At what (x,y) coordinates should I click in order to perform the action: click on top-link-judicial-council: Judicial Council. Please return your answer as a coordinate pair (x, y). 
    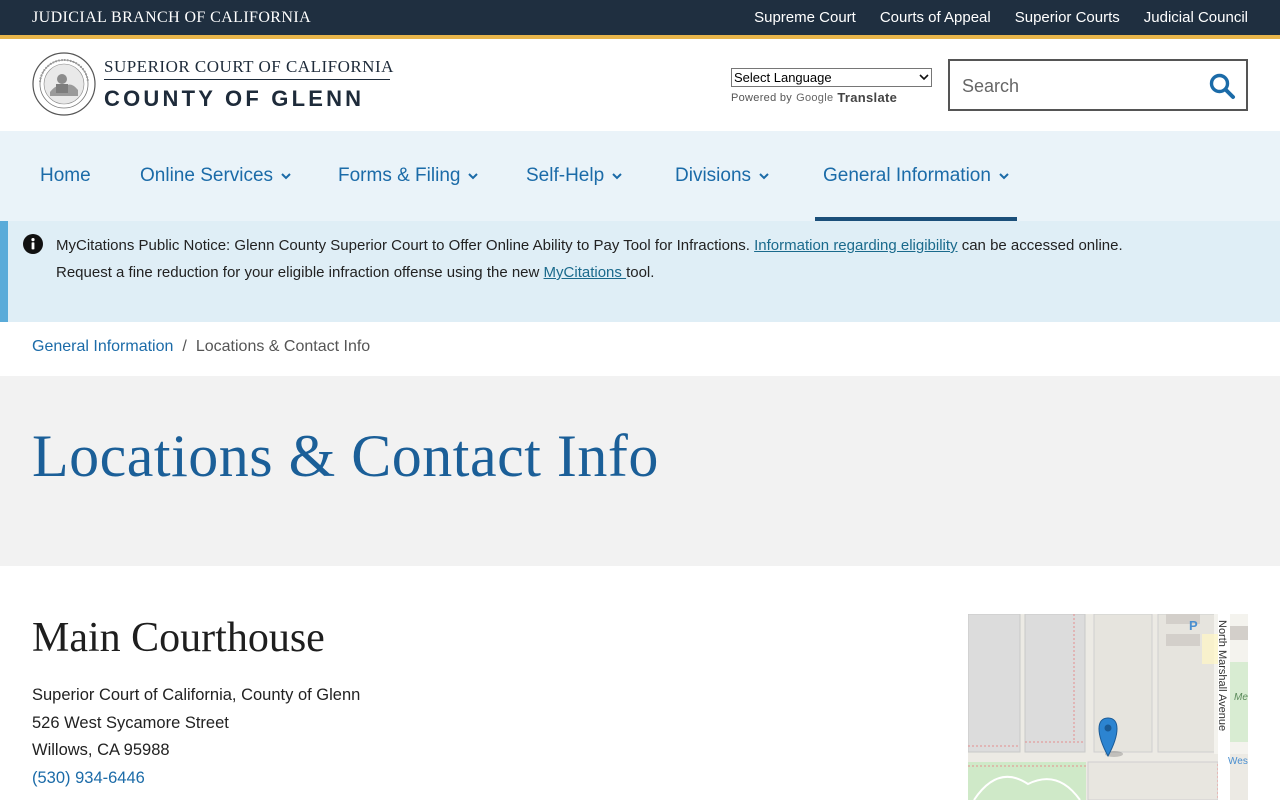
    Looking at the image, I should click on (1196, 17).